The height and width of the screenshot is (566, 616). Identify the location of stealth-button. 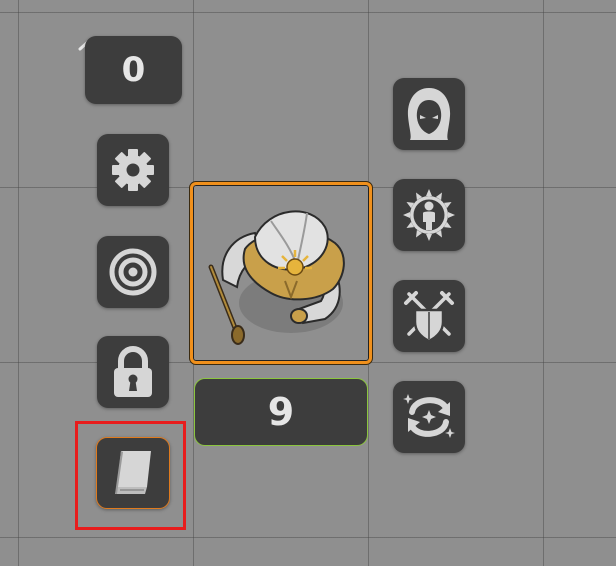
(429, 114).